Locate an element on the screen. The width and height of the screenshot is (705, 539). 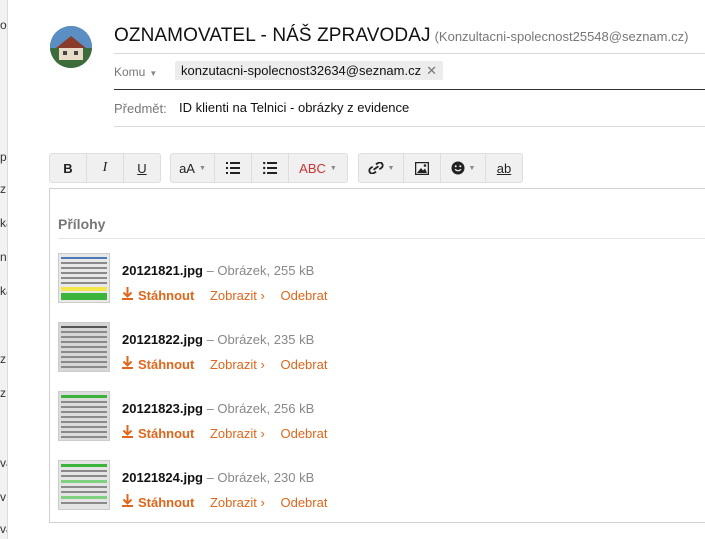
numbered-list-button is located at coordinates (233, 168).